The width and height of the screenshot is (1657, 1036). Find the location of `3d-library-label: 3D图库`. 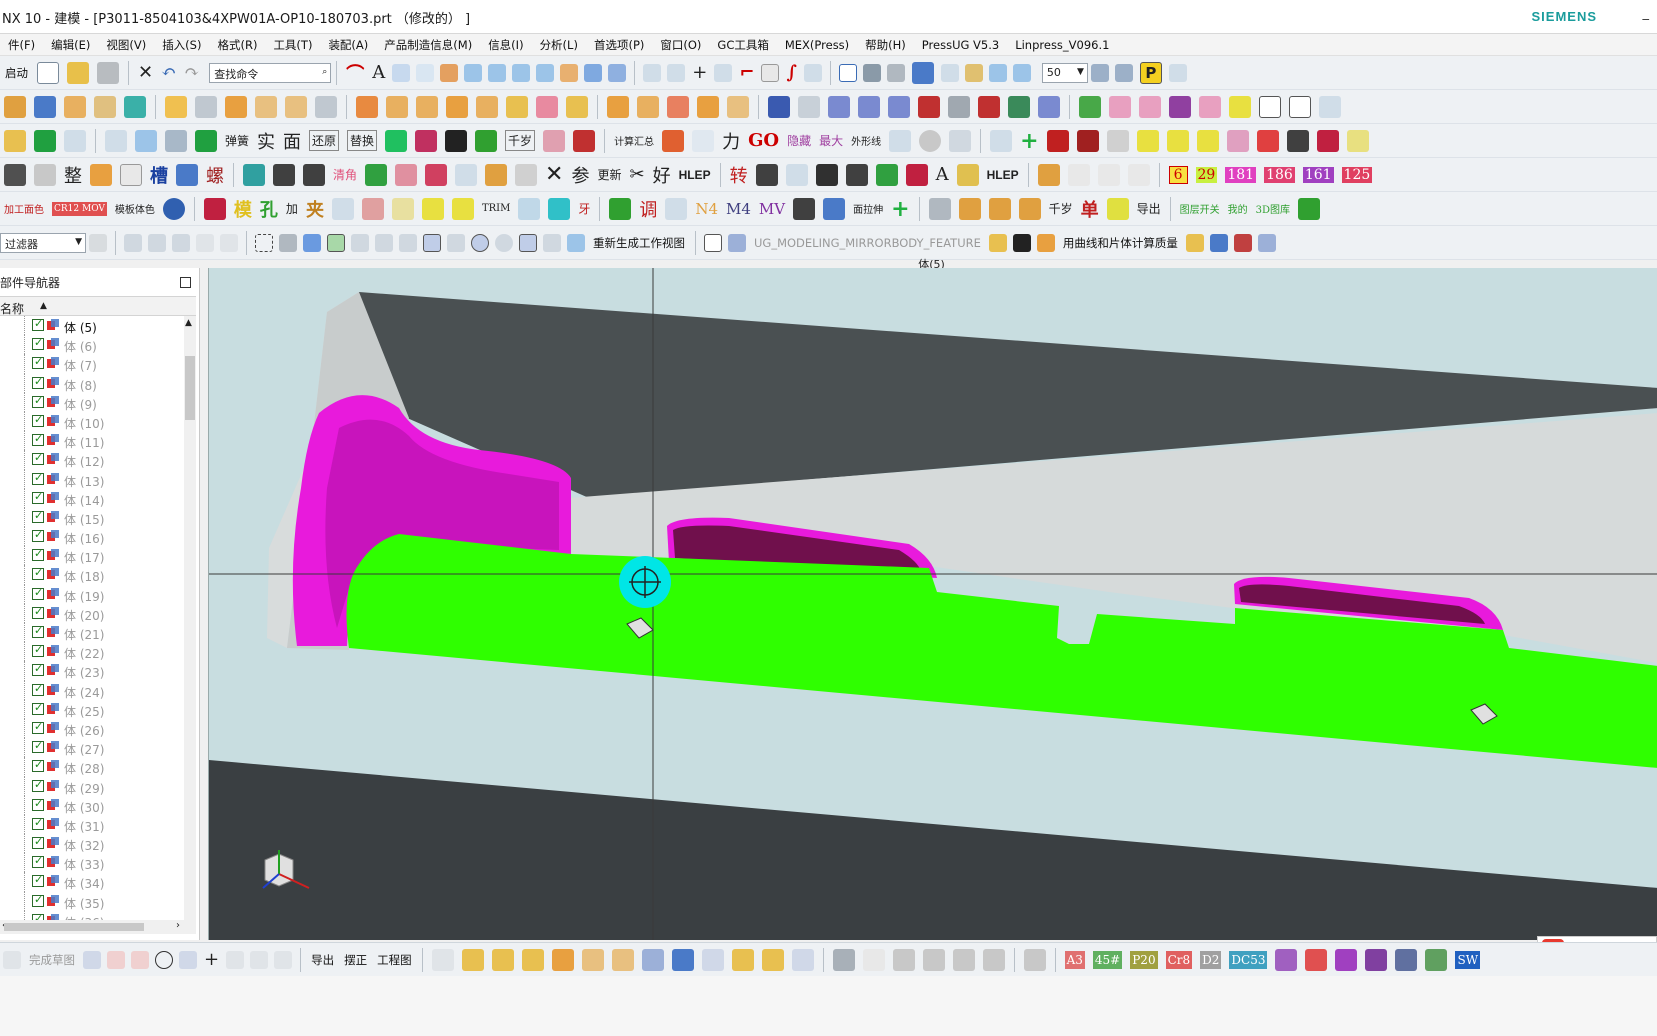

3d-library-label: 3D图库 is located at coordinates (1273, 208).